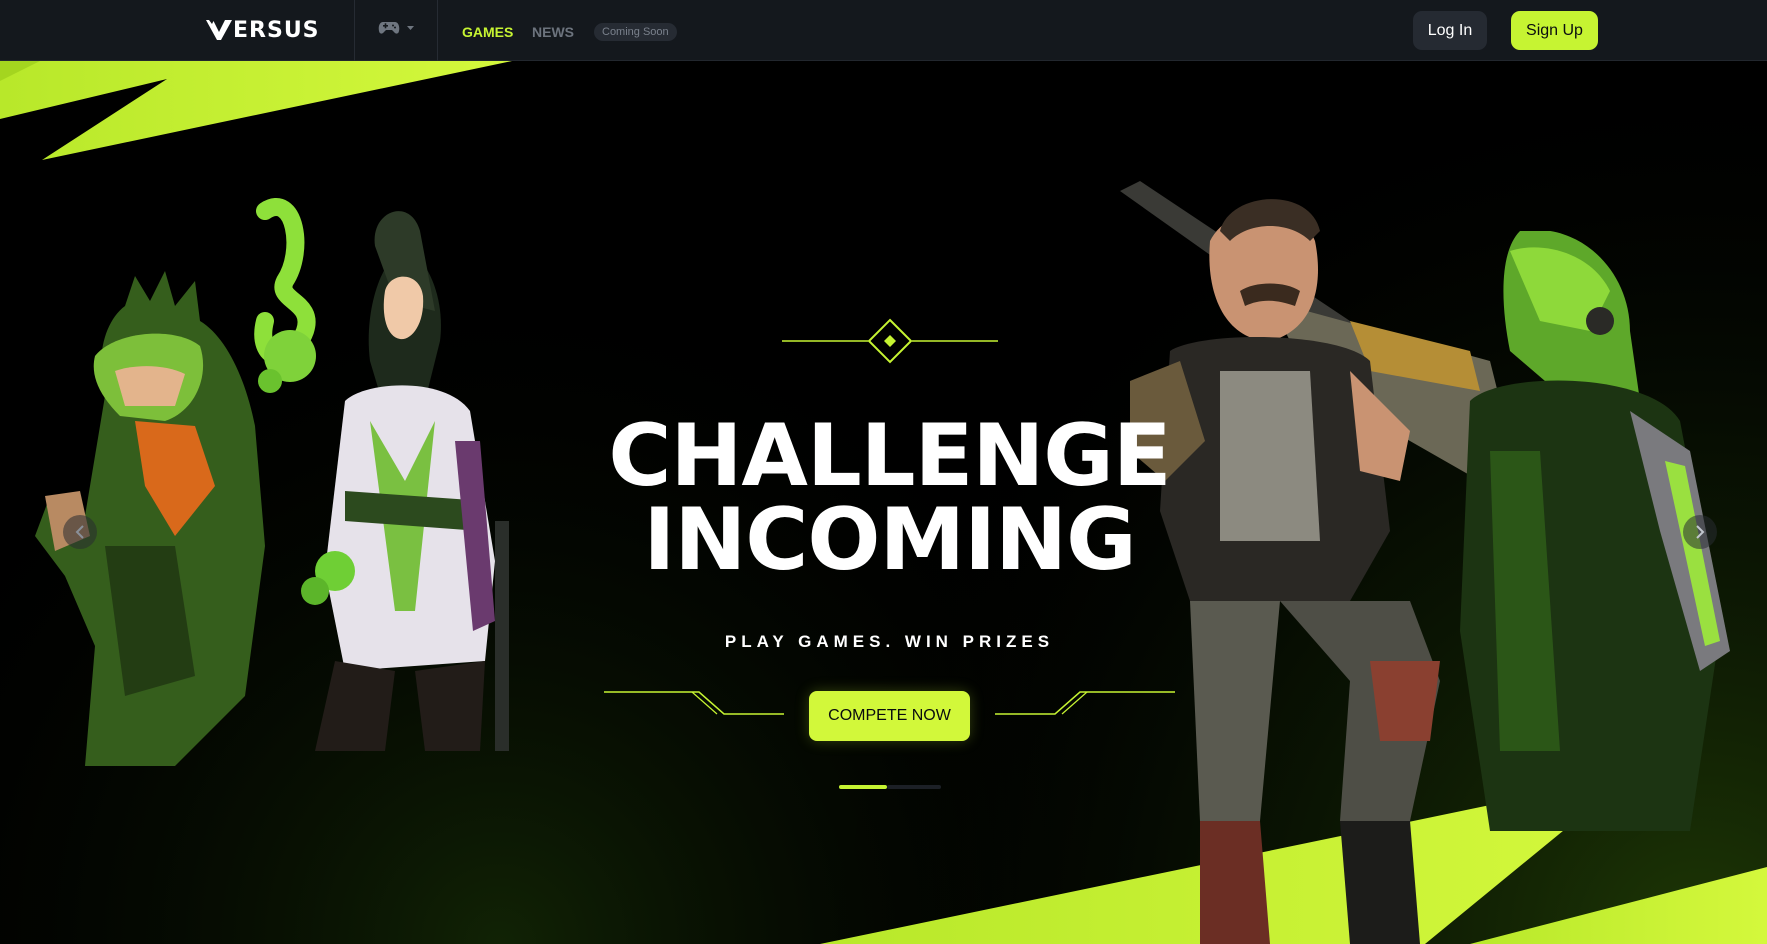 This screenshot has height=944, width=1767. Describe the element at coordinates (889, 641) in the screenshot. I see `hero-subtitle: PLAY GAMES. WIN PRIZES` at that location.